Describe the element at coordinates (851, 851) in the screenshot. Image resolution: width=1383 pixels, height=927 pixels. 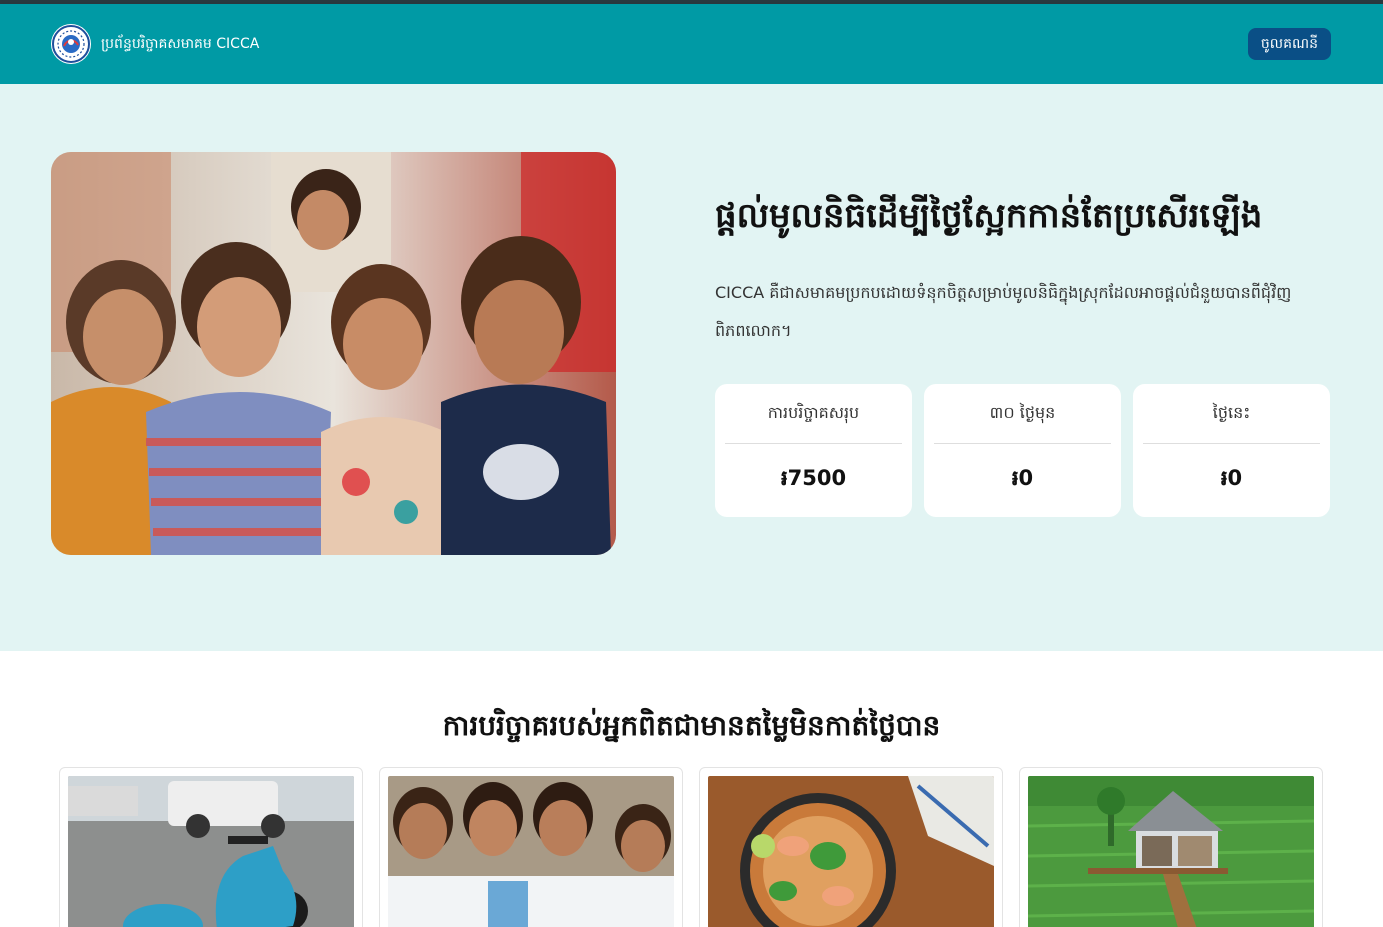
I see `campaign-image-noodle-soup` at that location.